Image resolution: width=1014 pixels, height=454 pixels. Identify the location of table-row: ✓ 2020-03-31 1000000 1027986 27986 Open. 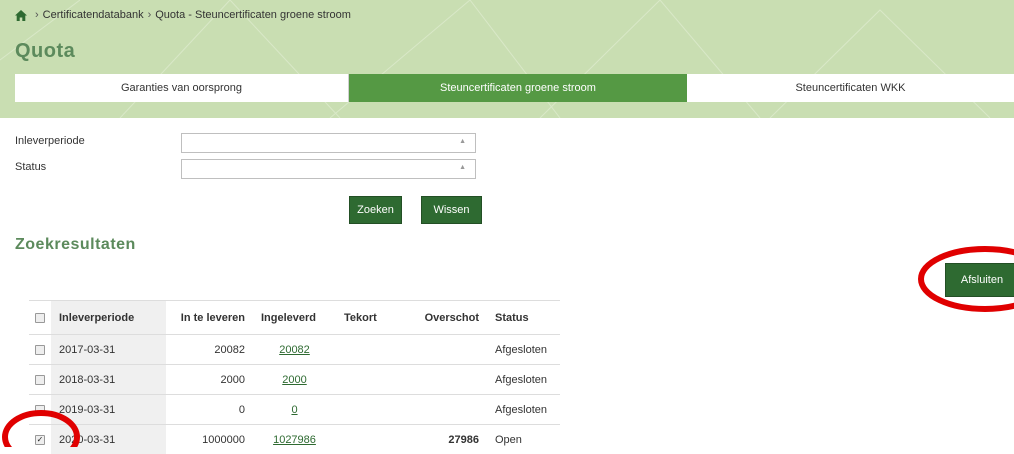
(294, 439).